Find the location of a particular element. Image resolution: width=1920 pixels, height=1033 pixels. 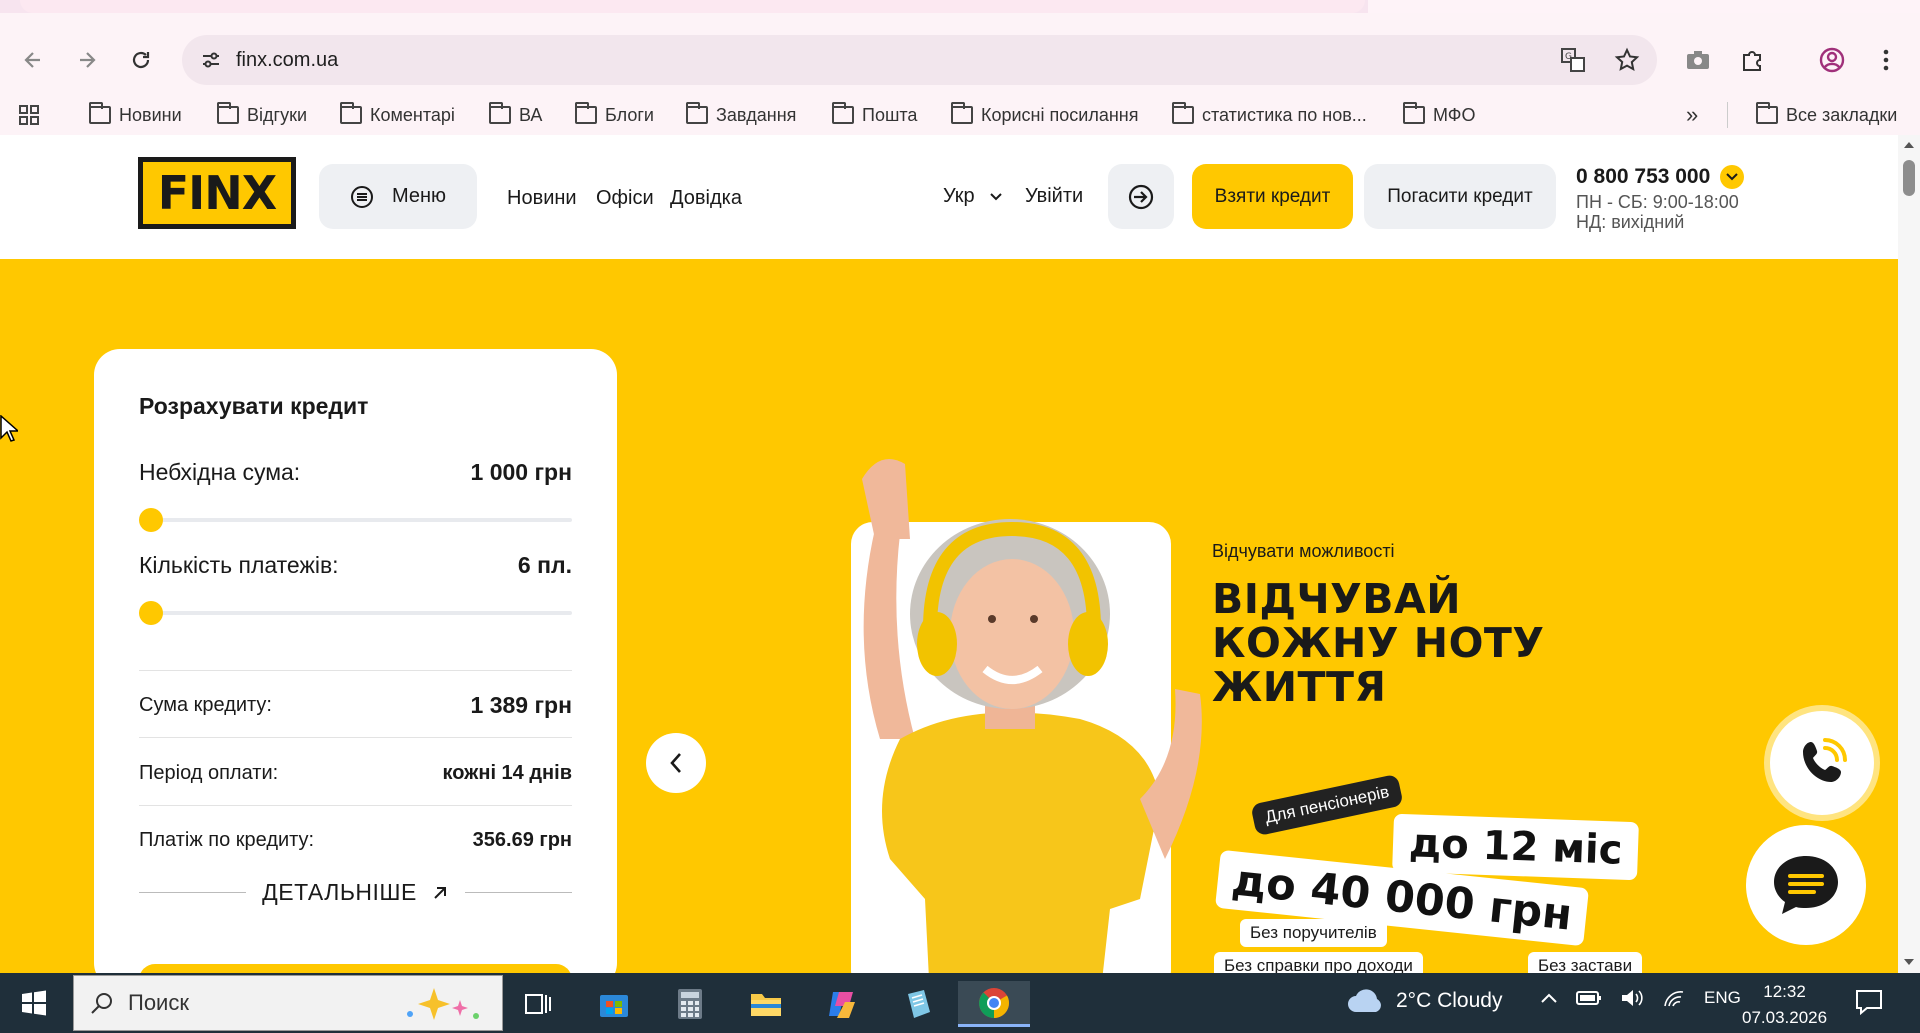

bookmark-va: ВА is located at coordinates (515, 115).